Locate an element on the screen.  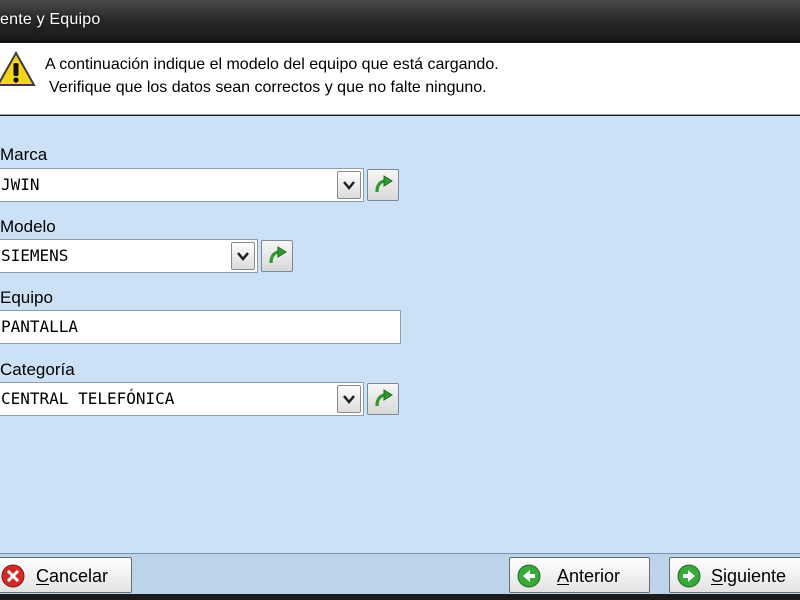
categoria-label: Categoría is located at coordinates (37, 369).